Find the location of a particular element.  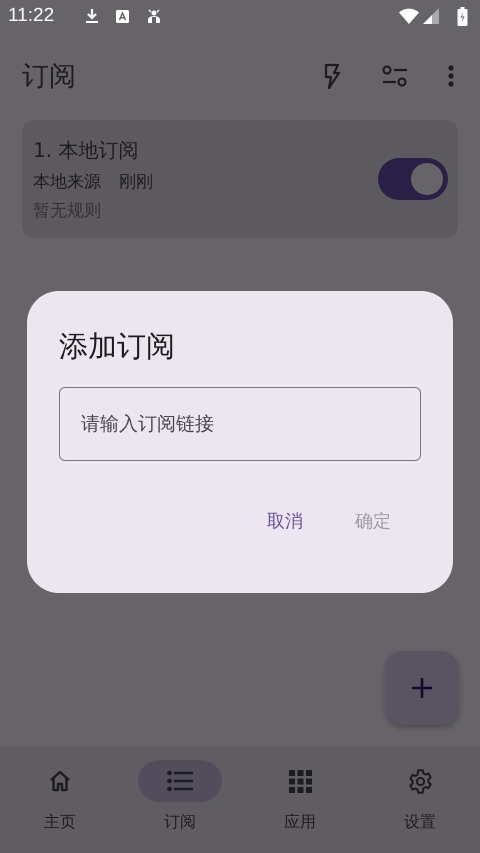

battery-icon is located at coordinates (462, 16).